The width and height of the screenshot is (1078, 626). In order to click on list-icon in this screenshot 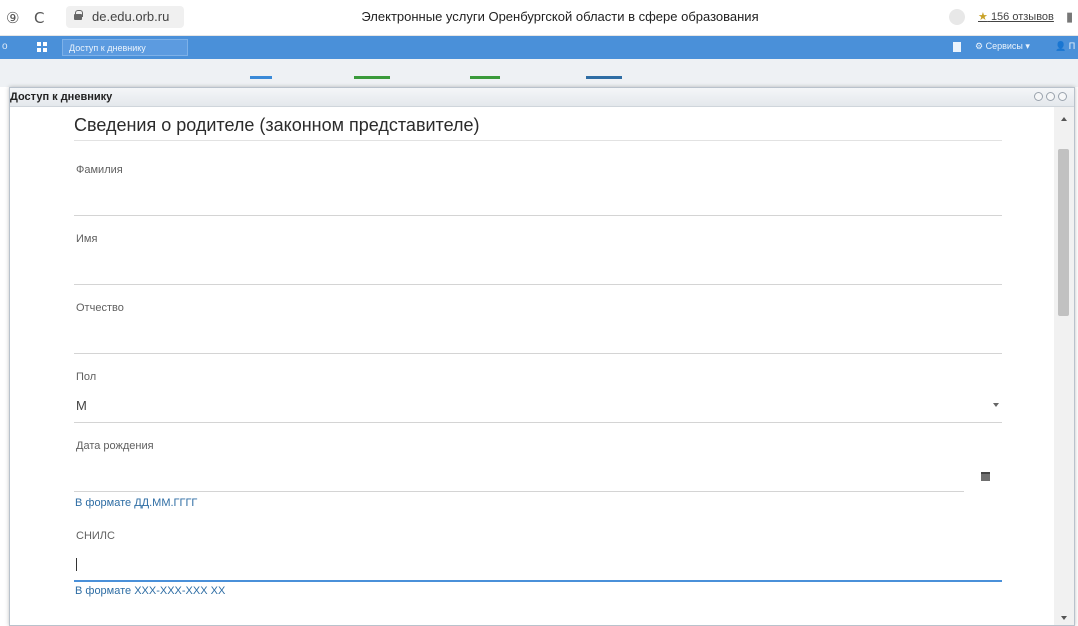, I will do `click(957, 47)`.